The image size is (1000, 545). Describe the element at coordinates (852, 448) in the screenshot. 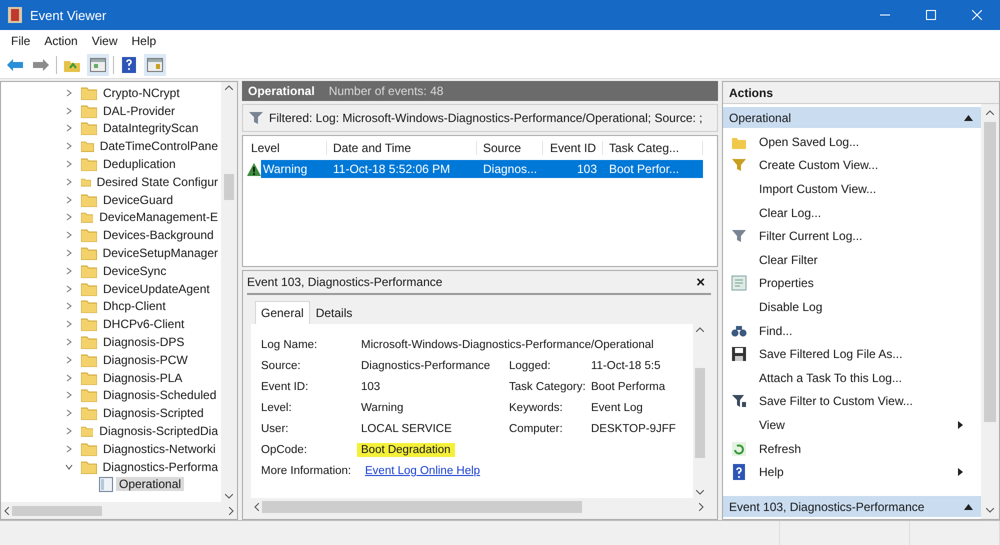

I see `pane-command: Refresh` at that location.